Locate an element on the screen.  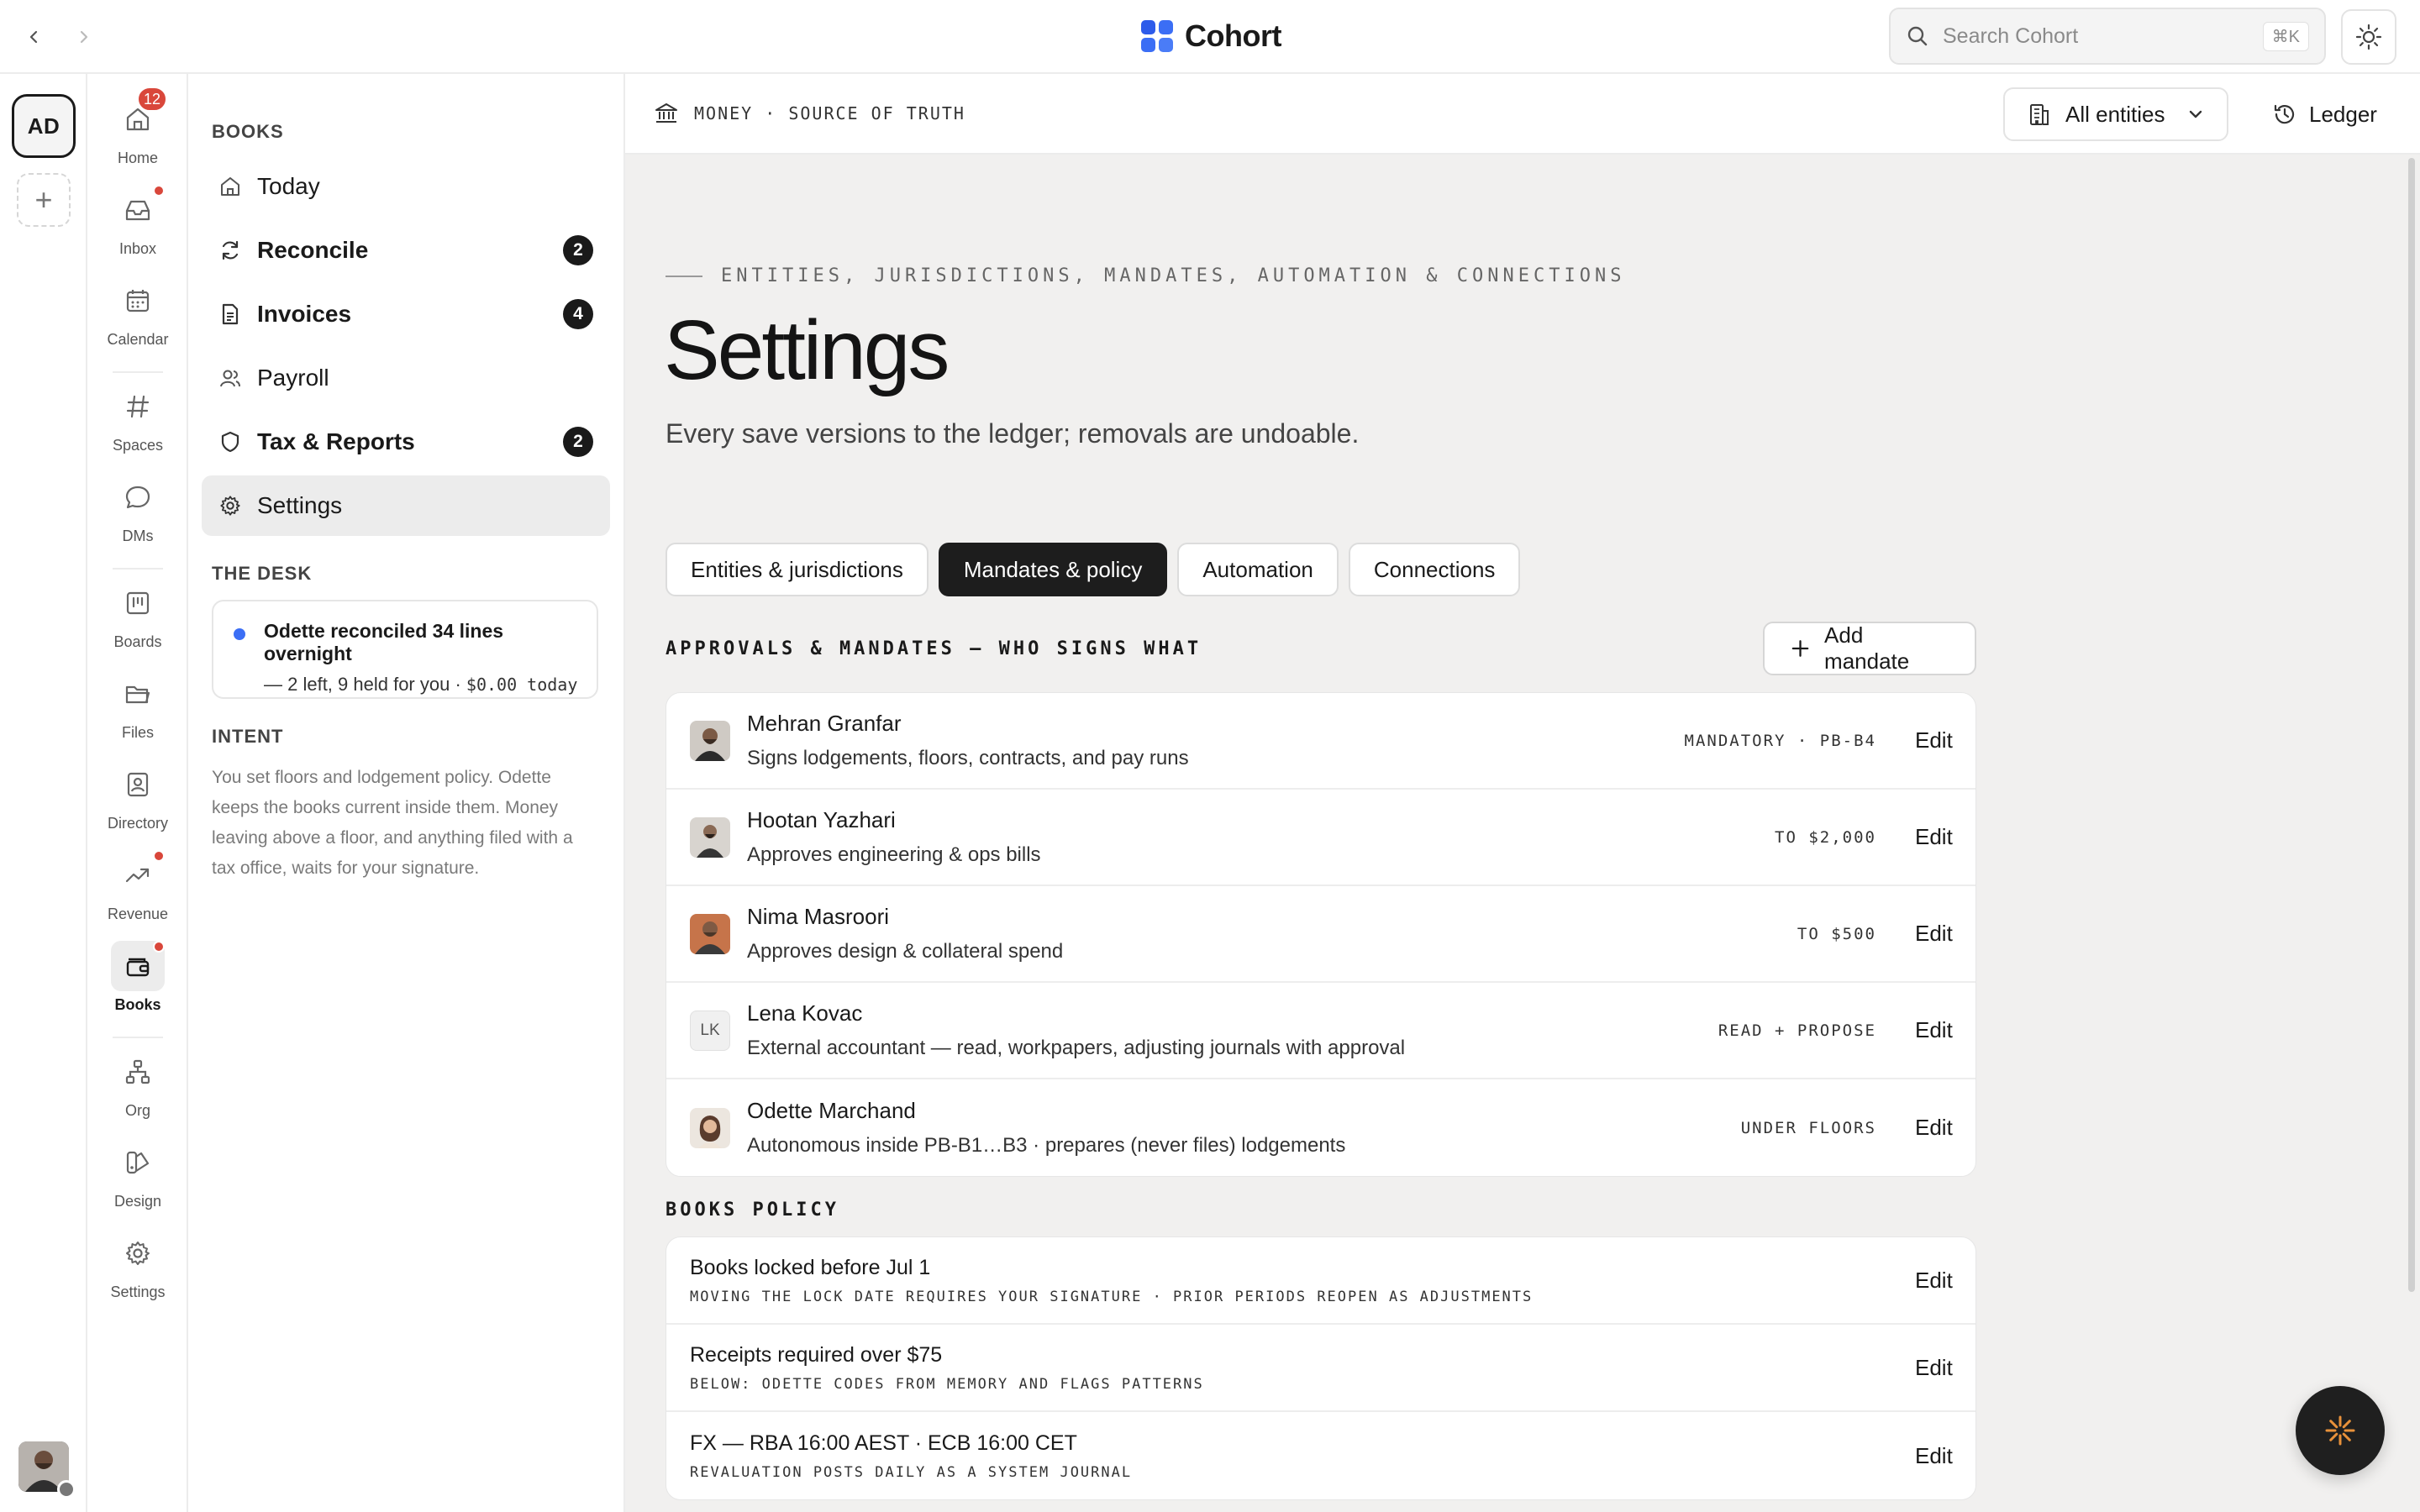
ledger-label: Ledger is located at coordinates (2343, 114).